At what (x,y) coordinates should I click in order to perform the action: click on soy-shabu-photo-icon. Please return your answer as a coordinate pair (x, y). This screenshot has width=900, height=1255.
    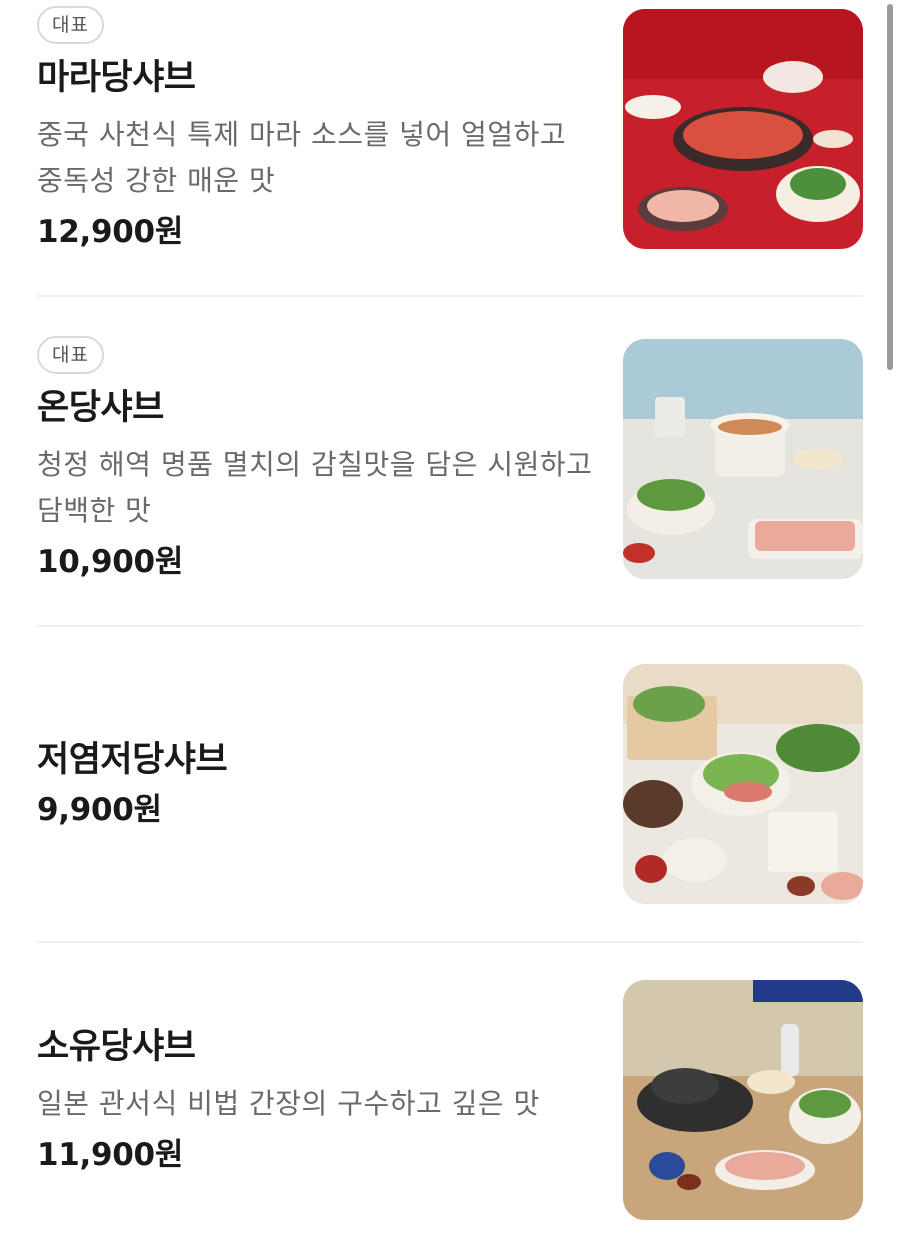
    Looking at the image, I should click on (743, 1100).